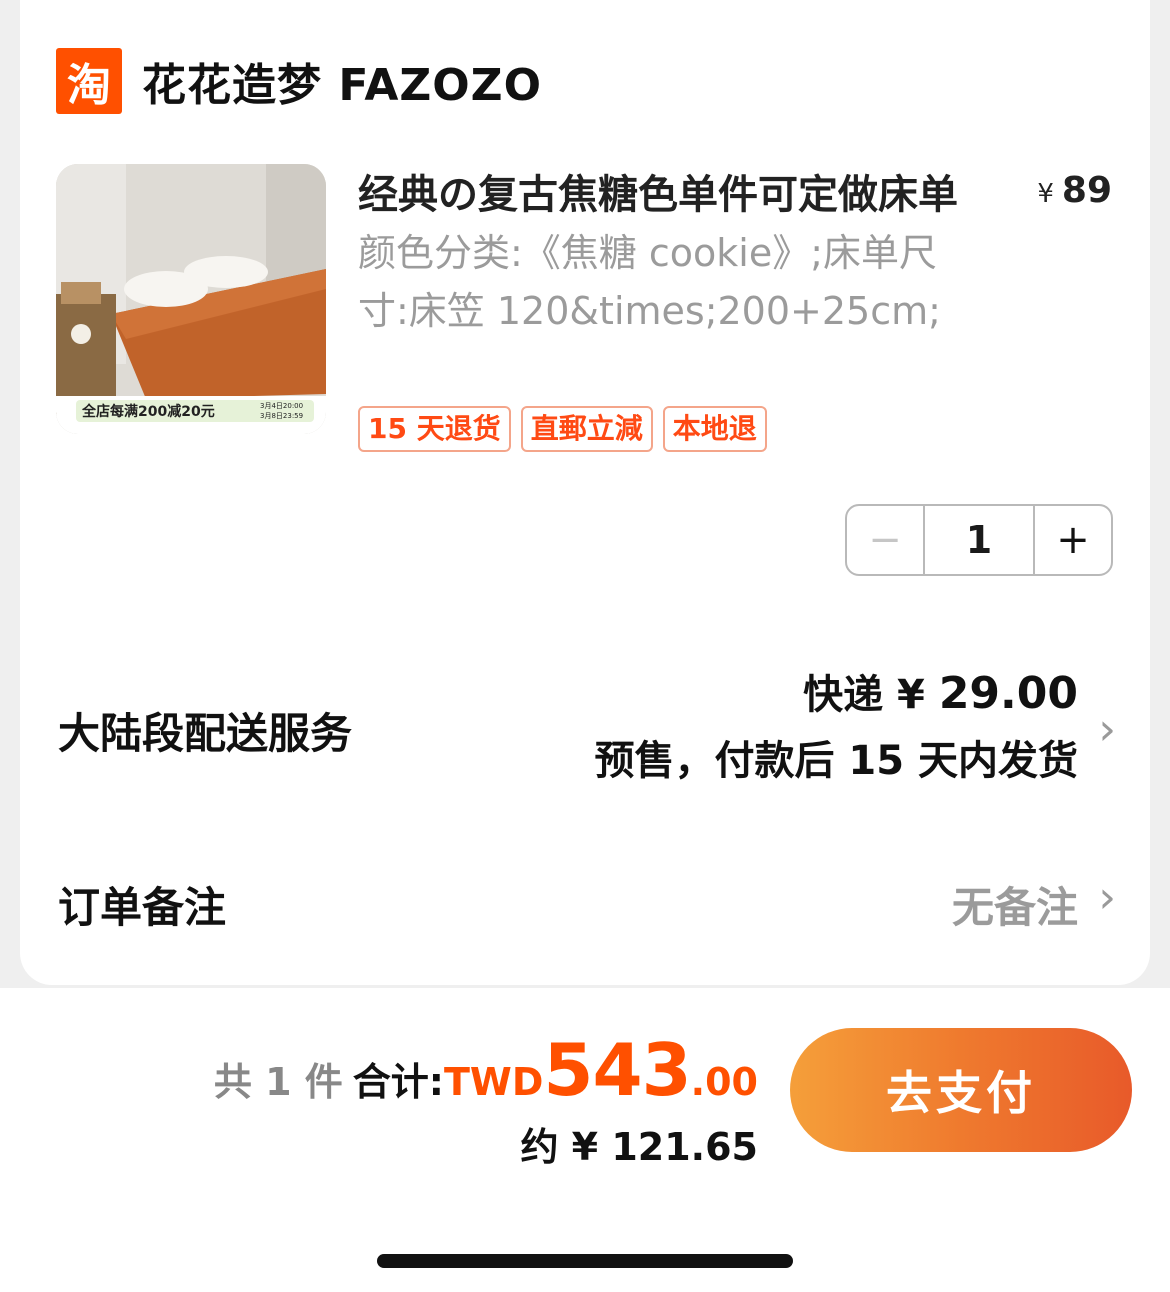 The image size is (1170, 1292). I want to click on shipping-fee: 快递 ¥ 29.00, so click(836, 694).